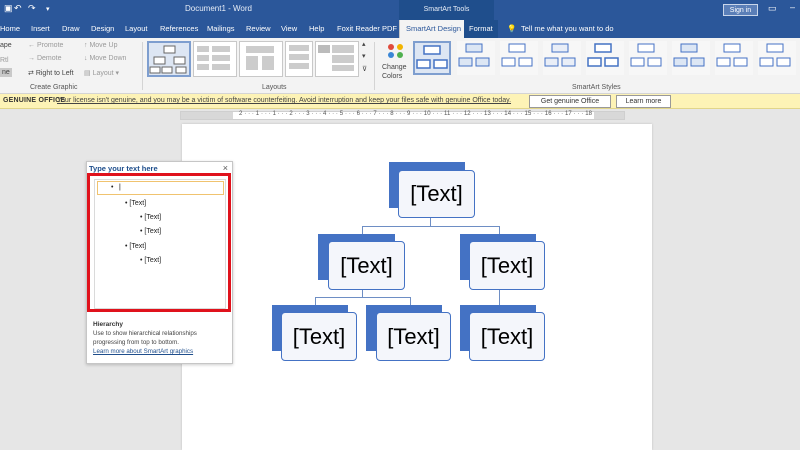  I want to click on change-colors-label-1: Change, so click(394, 67).